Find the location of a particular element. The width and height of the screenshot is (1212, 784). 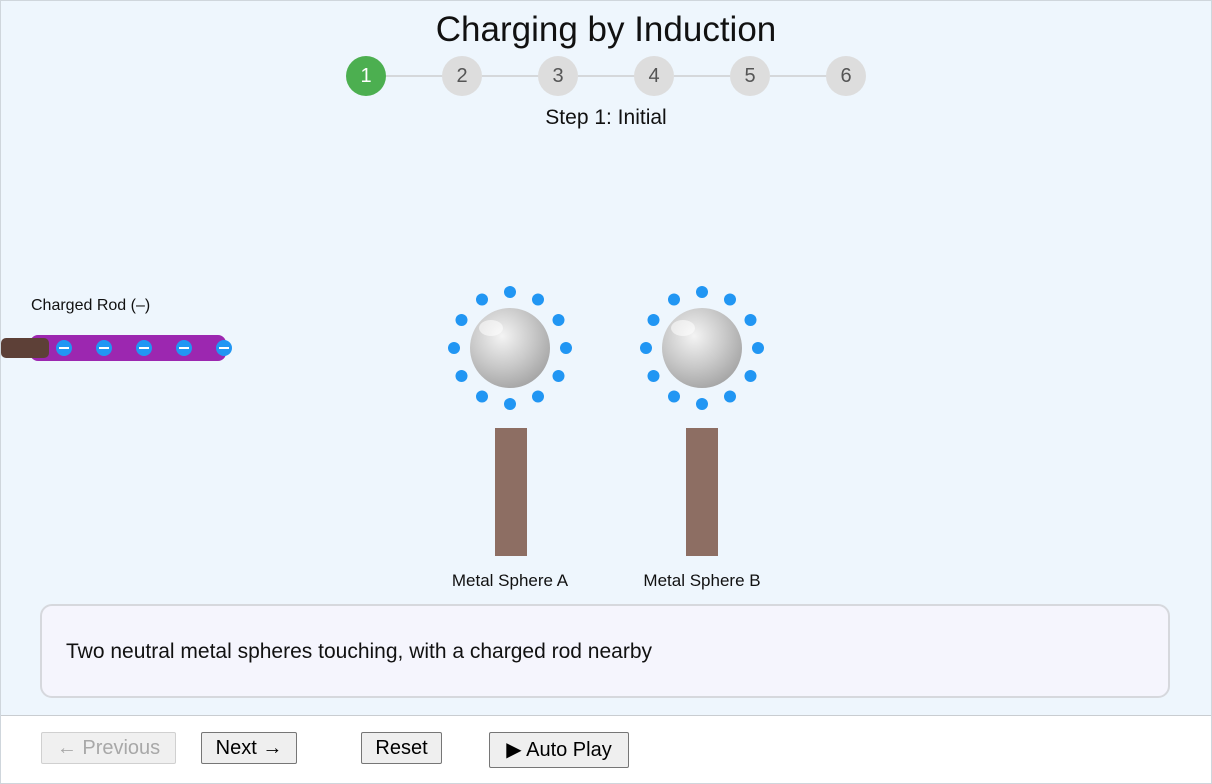

sphere-a-stand is located at coordinates (511, 492).